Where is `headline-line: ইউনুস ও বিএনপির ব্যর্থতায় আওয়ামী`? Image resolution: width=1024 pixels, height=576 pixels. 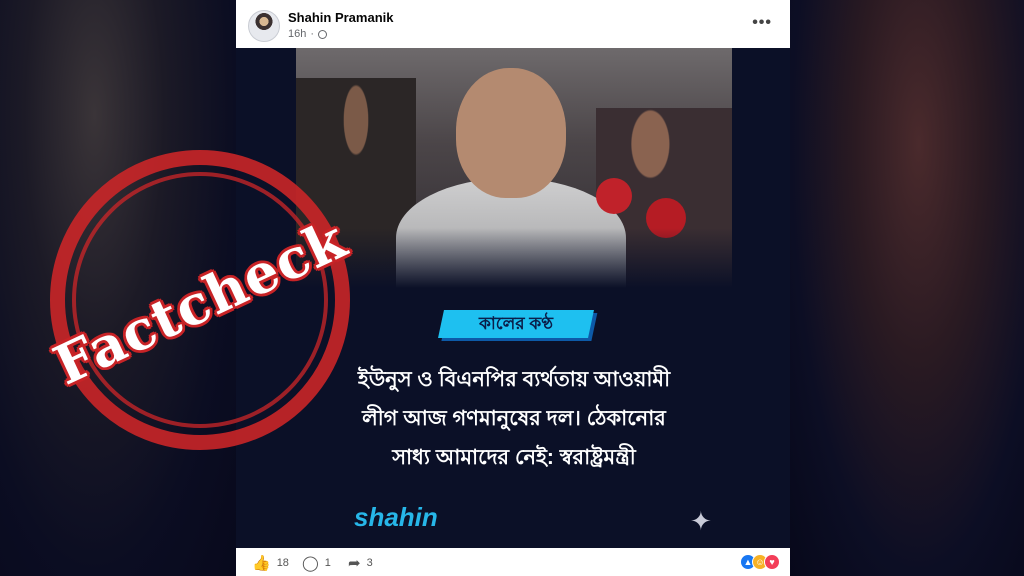 headline-line: ইউনুস ও বিএনপির ব্যর্থতায় আওয়ামী is located at coordinates (514, 379).